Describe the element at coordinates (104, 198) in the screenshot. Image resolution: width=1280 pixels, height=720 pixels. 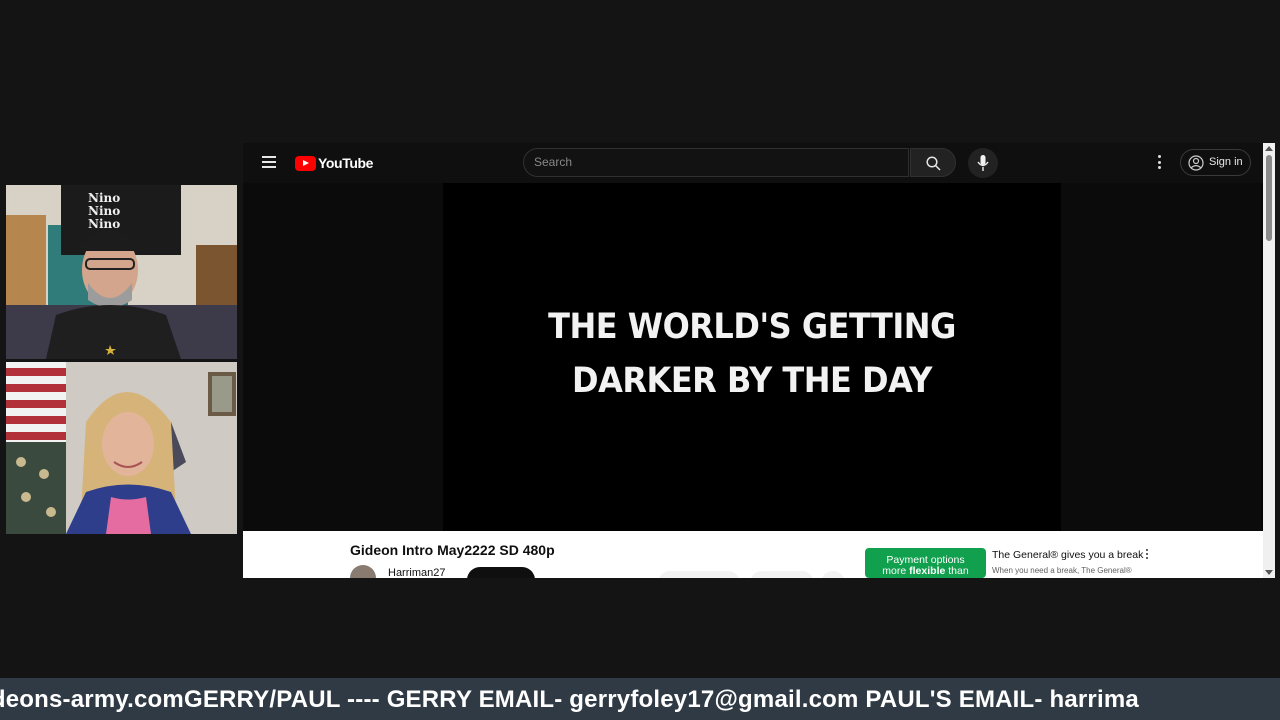
I see `shirt-text-1: Nino` at that location.